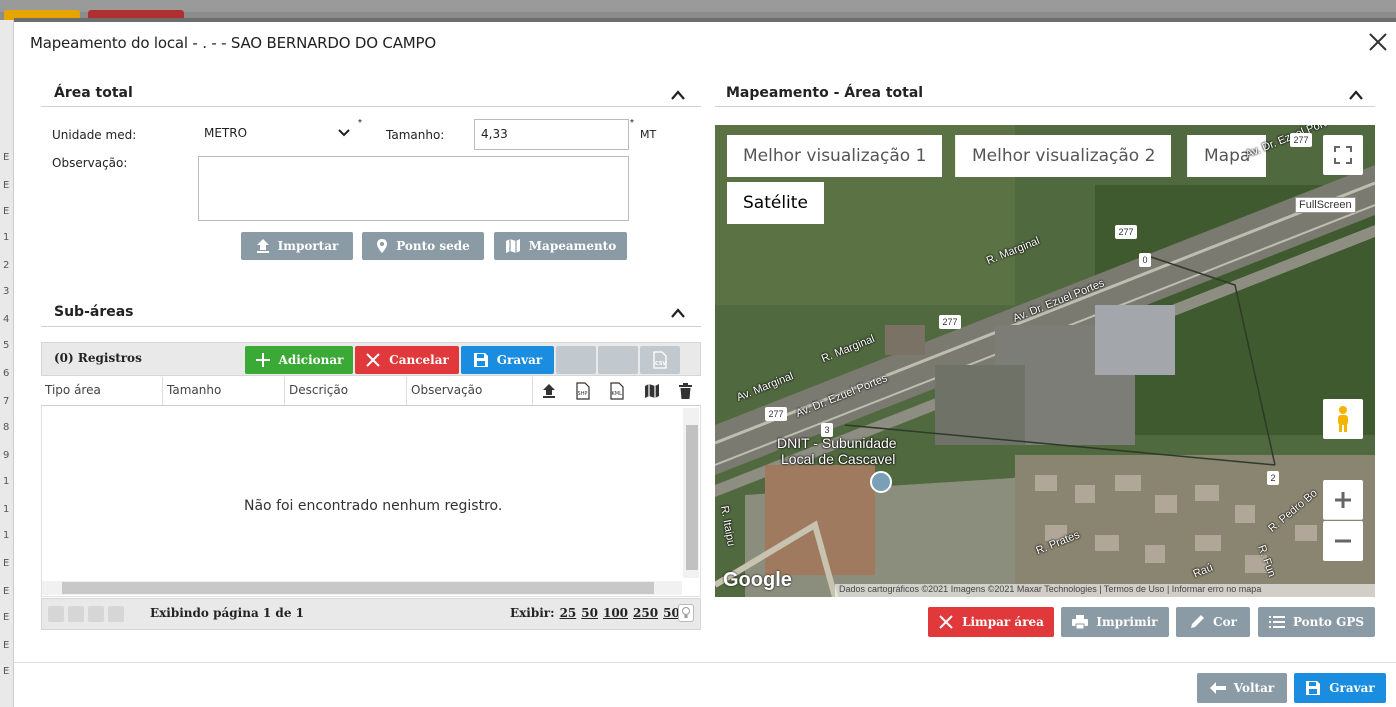 Image resolution: width=1396 pixels, height=707 pixels. I want to click on page-size-options: Exibir: 25 50 100 250 500, so click(599, 613).